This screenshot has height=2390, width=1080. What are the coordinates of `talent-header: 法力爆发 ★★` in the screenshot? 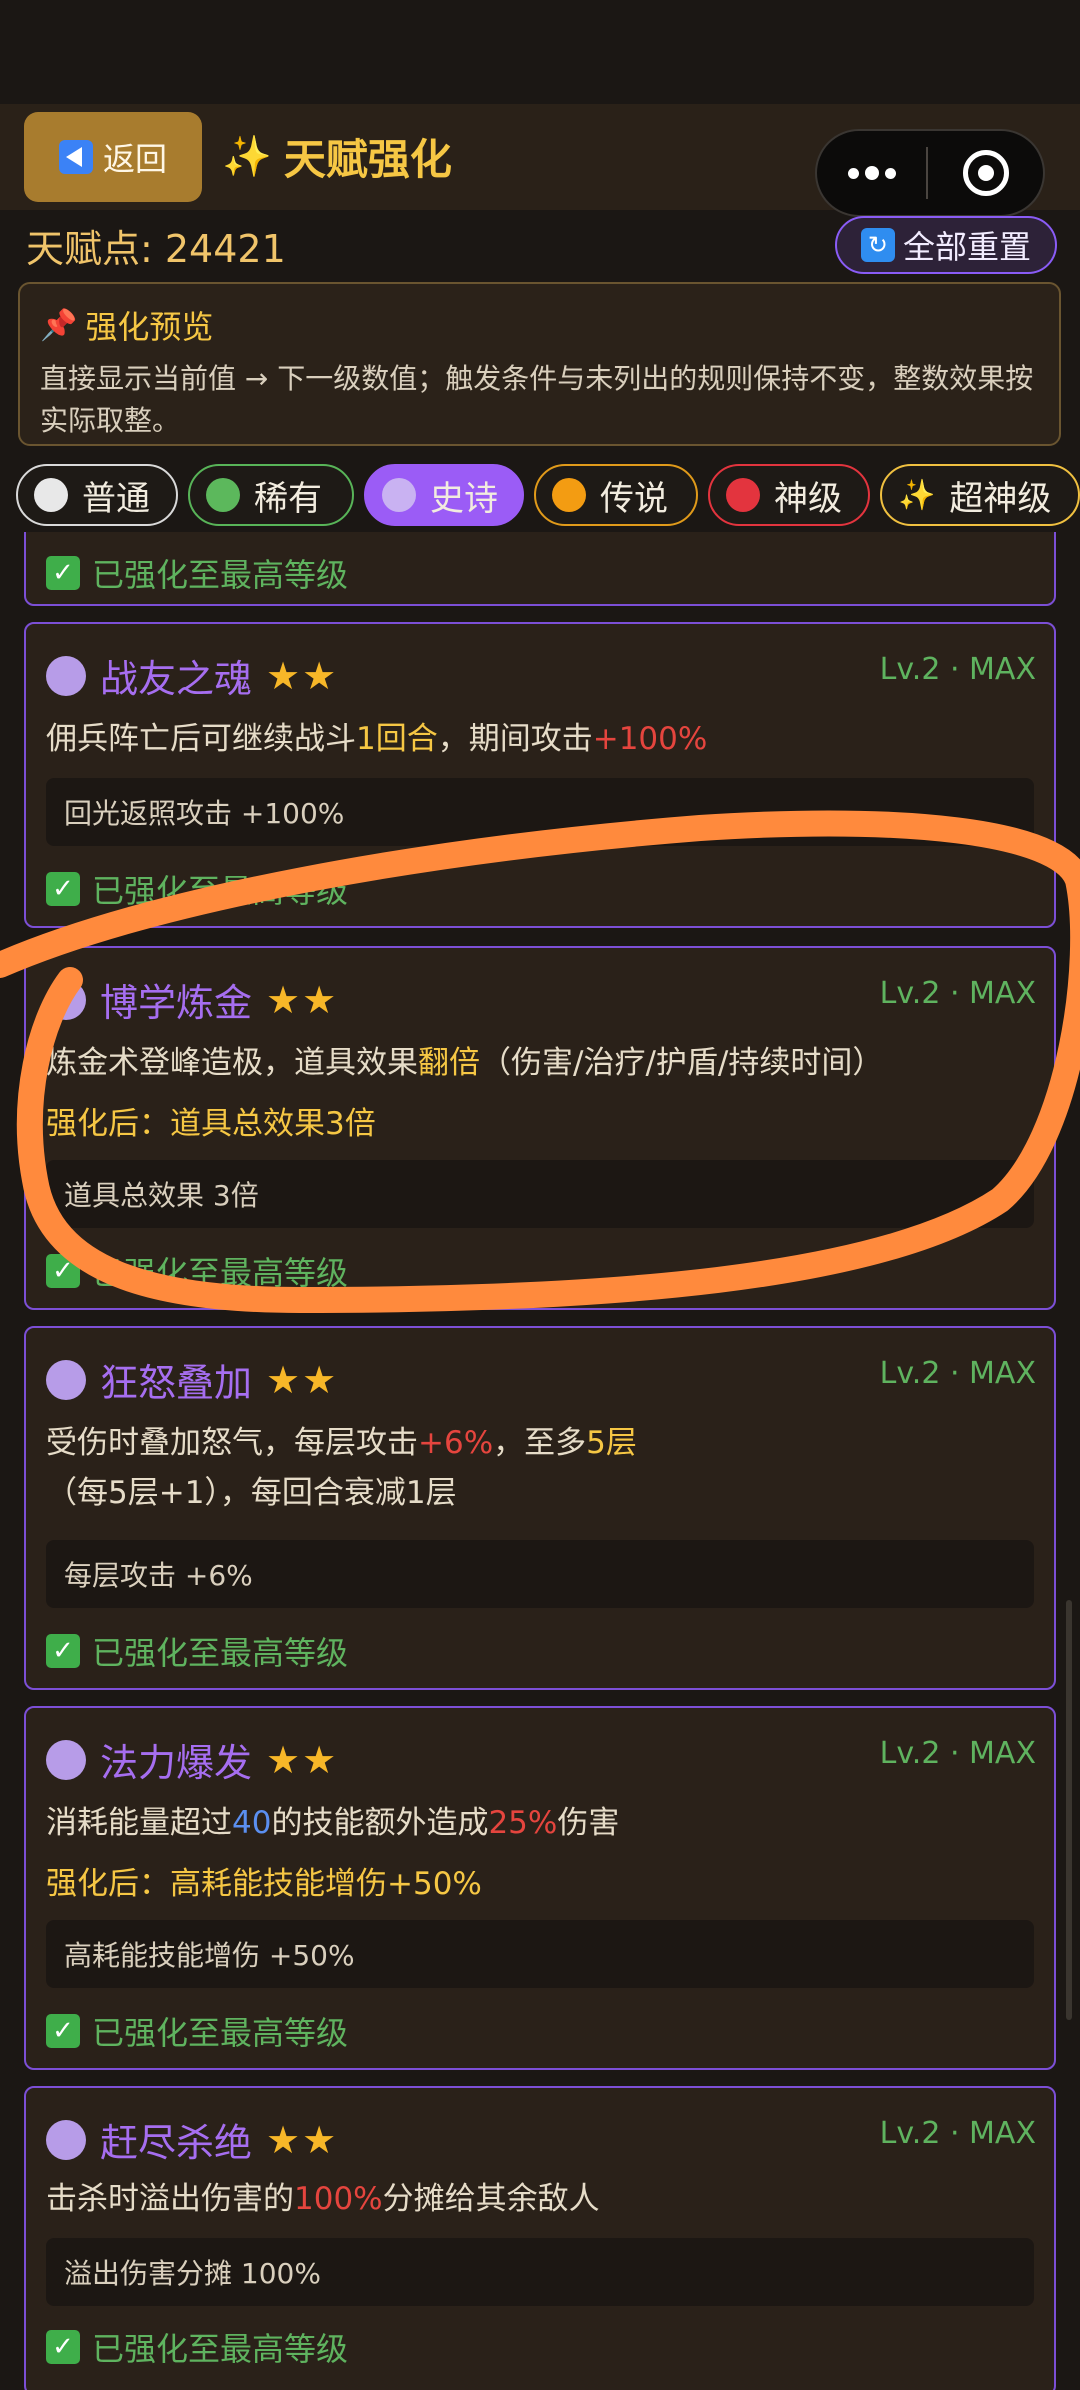 It's located at (192, 1759).